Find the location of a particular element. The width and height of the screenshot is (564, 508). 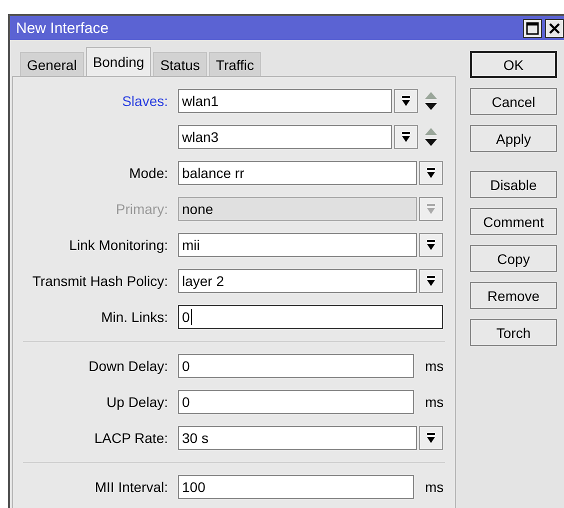

dialog-button: Remove is located at coordinates (513, 295).